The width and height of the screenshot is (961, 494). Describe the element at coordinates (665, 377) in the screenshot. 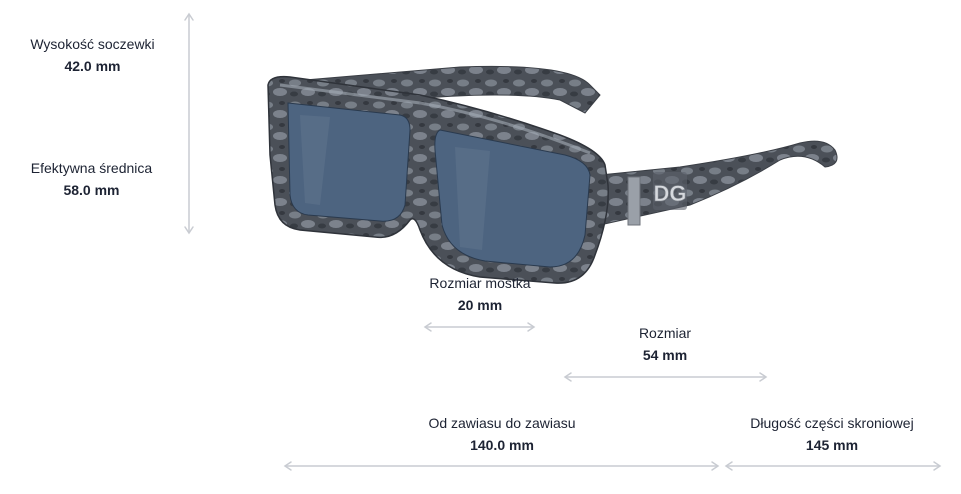

I see `size-arrow` at that location.